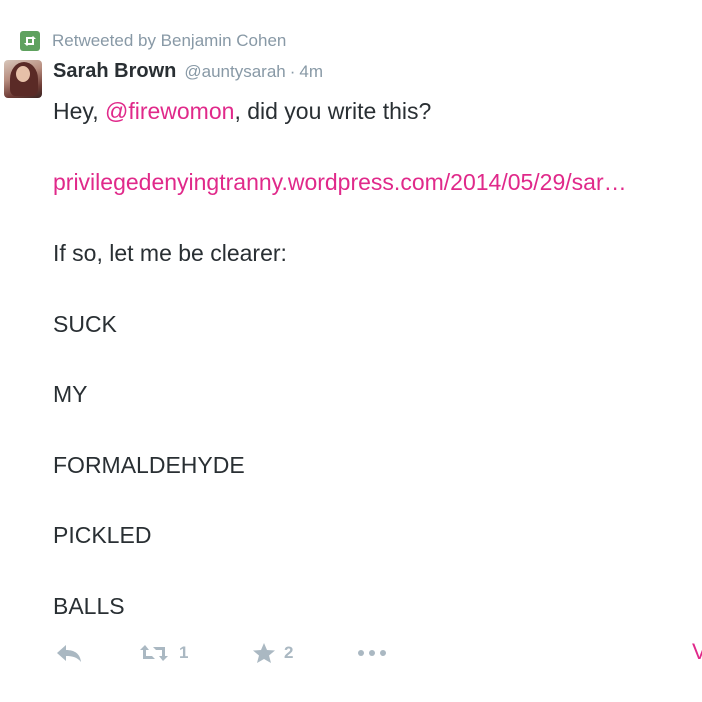 This screenshot has width=702, height=702. I want to click on more-button, so click(372, 653).